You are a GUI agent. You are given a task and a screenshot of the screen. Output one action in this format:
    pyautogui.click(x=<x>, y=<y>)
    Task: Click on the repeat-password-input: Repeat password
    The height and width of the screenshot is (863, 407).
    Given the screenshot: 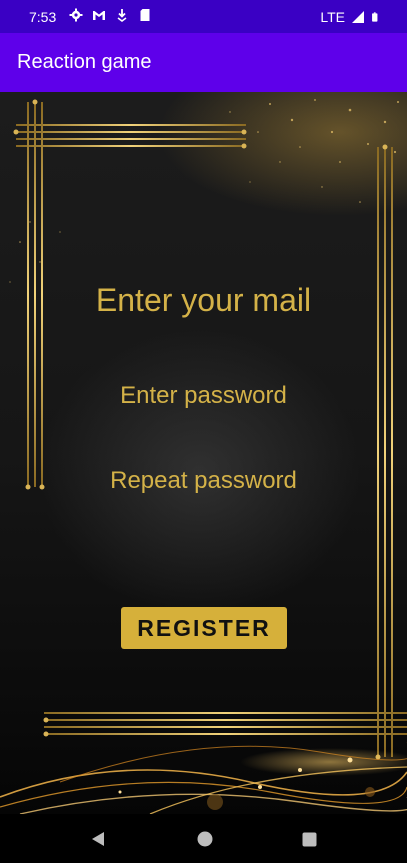 What is the action you would take?
    pyautogui.click(x=203, y=481)
    